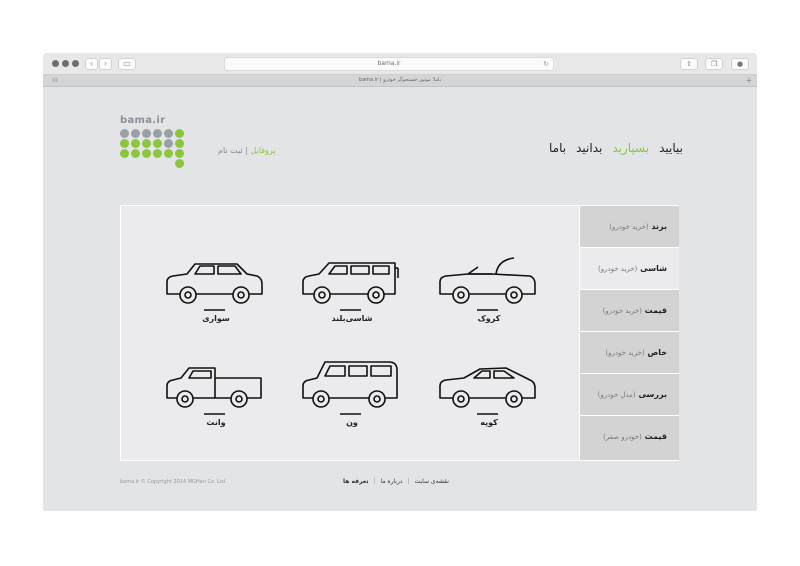  I want to click on nav-item-bespagid: بسپارید, so click(630, 148).